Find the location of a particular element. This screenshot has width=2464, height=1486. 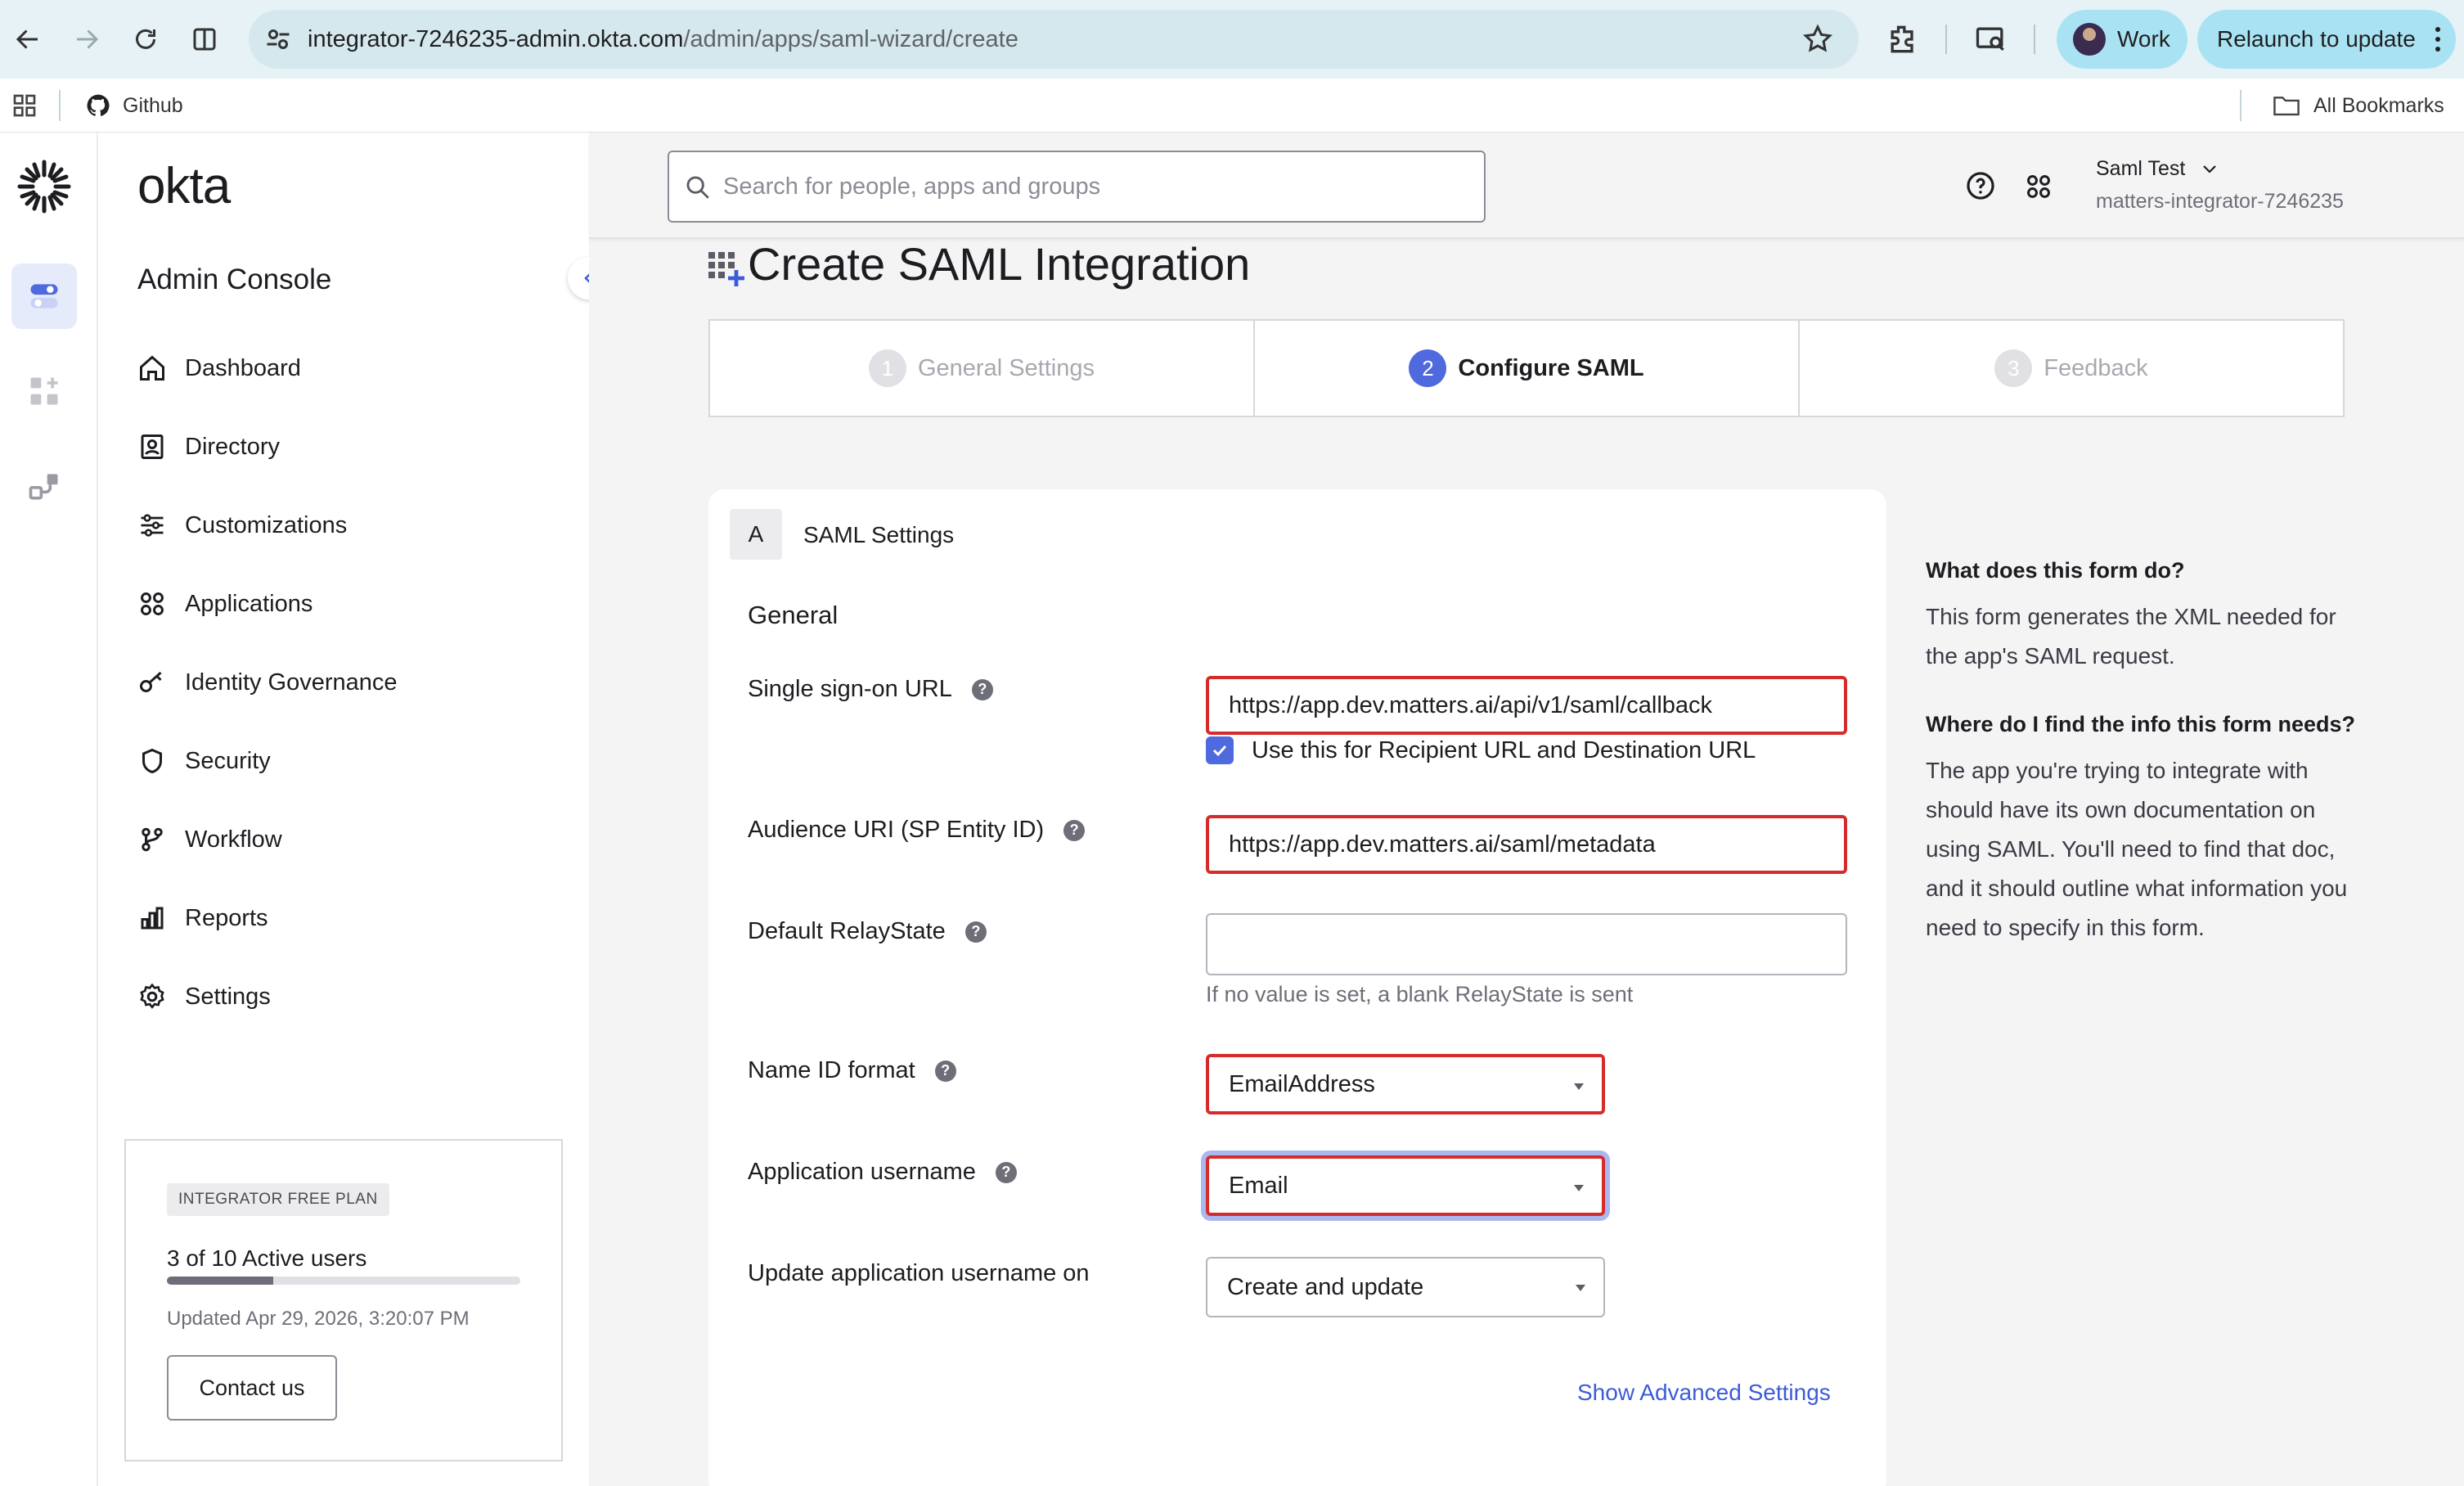

global-search is located at coordinates (1077, 187).